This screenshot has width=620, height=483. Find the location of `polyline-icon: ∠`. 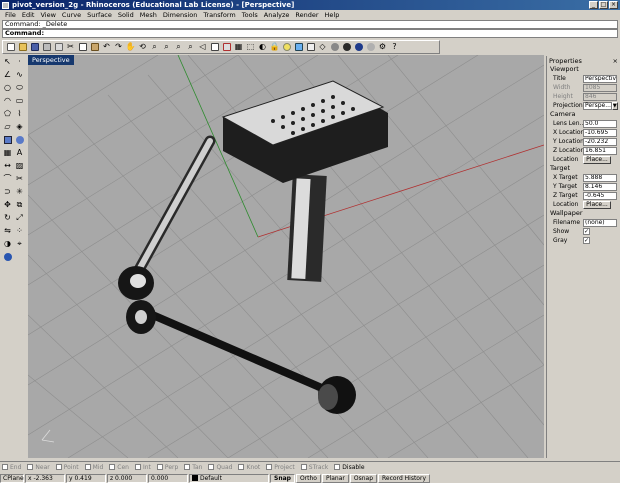

polyline-icon: ∠ is located at coordinates (7, 74).